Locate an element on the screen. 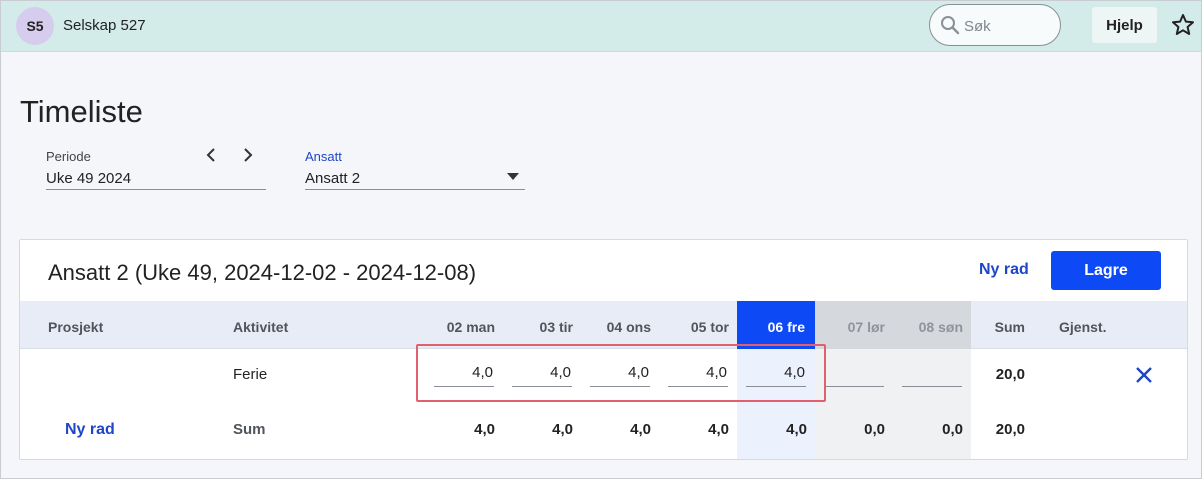 Image resolution: width=1202 pixels, height=479 pixels. hours-input-tue is located at coordinates (542, 373).